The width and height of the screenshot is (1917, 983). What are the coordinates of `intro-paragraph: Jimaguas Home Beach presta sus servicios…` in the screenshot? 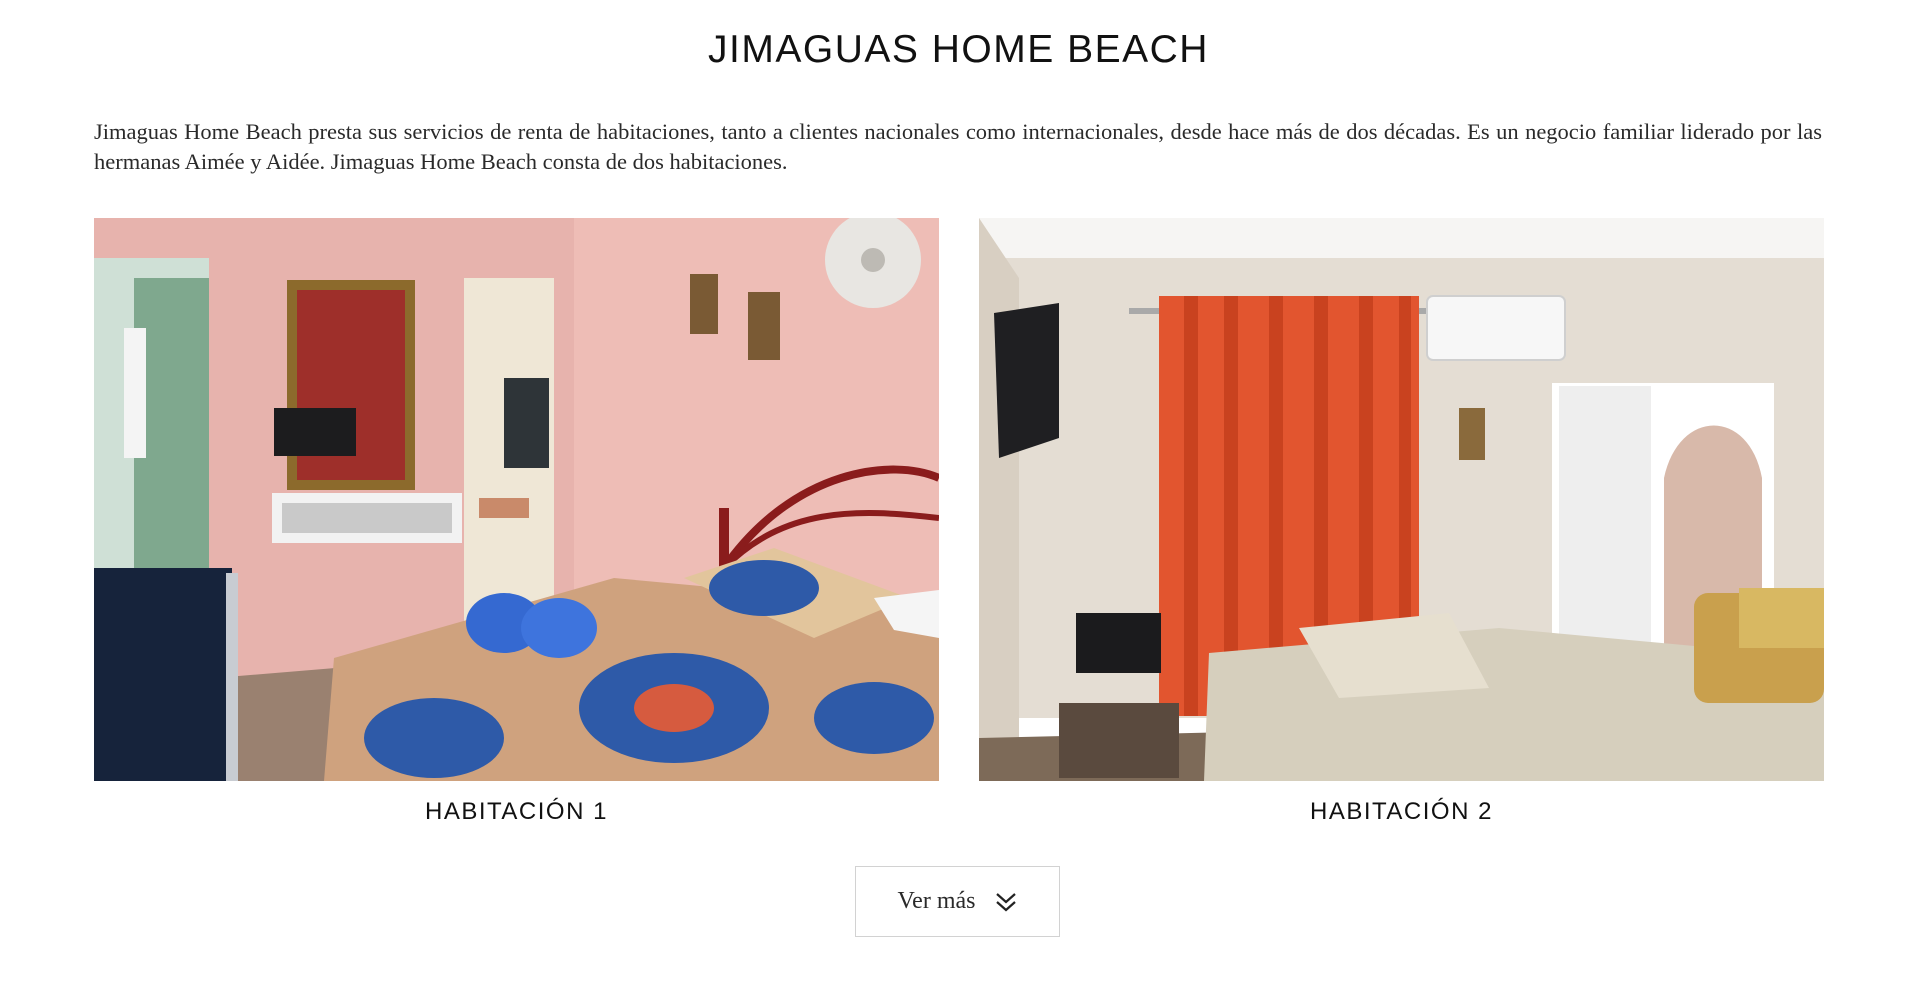 It's located at (958, 146).